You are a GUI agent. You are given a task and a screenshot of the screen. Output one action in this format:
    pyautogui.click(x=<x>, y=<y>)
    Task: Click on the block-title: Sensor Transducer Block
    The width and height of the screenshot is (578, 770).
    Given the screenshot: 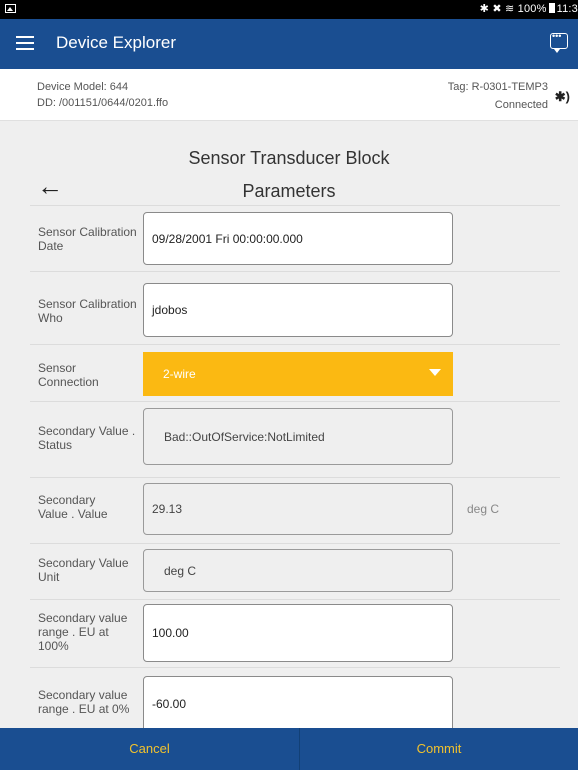 What is the action you would take?
    pyautogui.click(x=289, y=158)
    